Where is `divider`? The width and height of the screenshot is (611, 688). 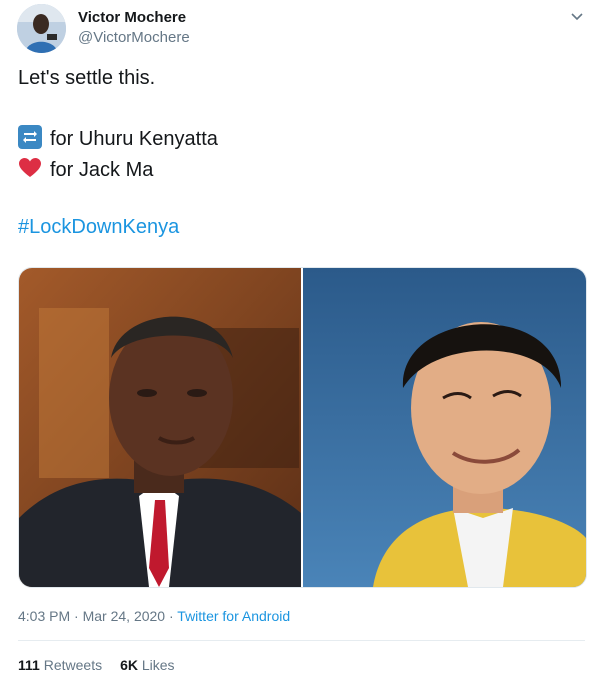
divider is located at coordinates (301, 640).